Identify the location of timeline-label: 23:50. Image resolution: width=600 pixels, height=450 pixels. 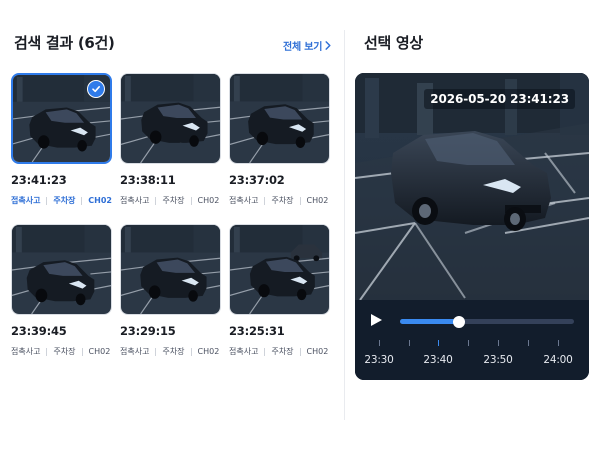
(498, 360).